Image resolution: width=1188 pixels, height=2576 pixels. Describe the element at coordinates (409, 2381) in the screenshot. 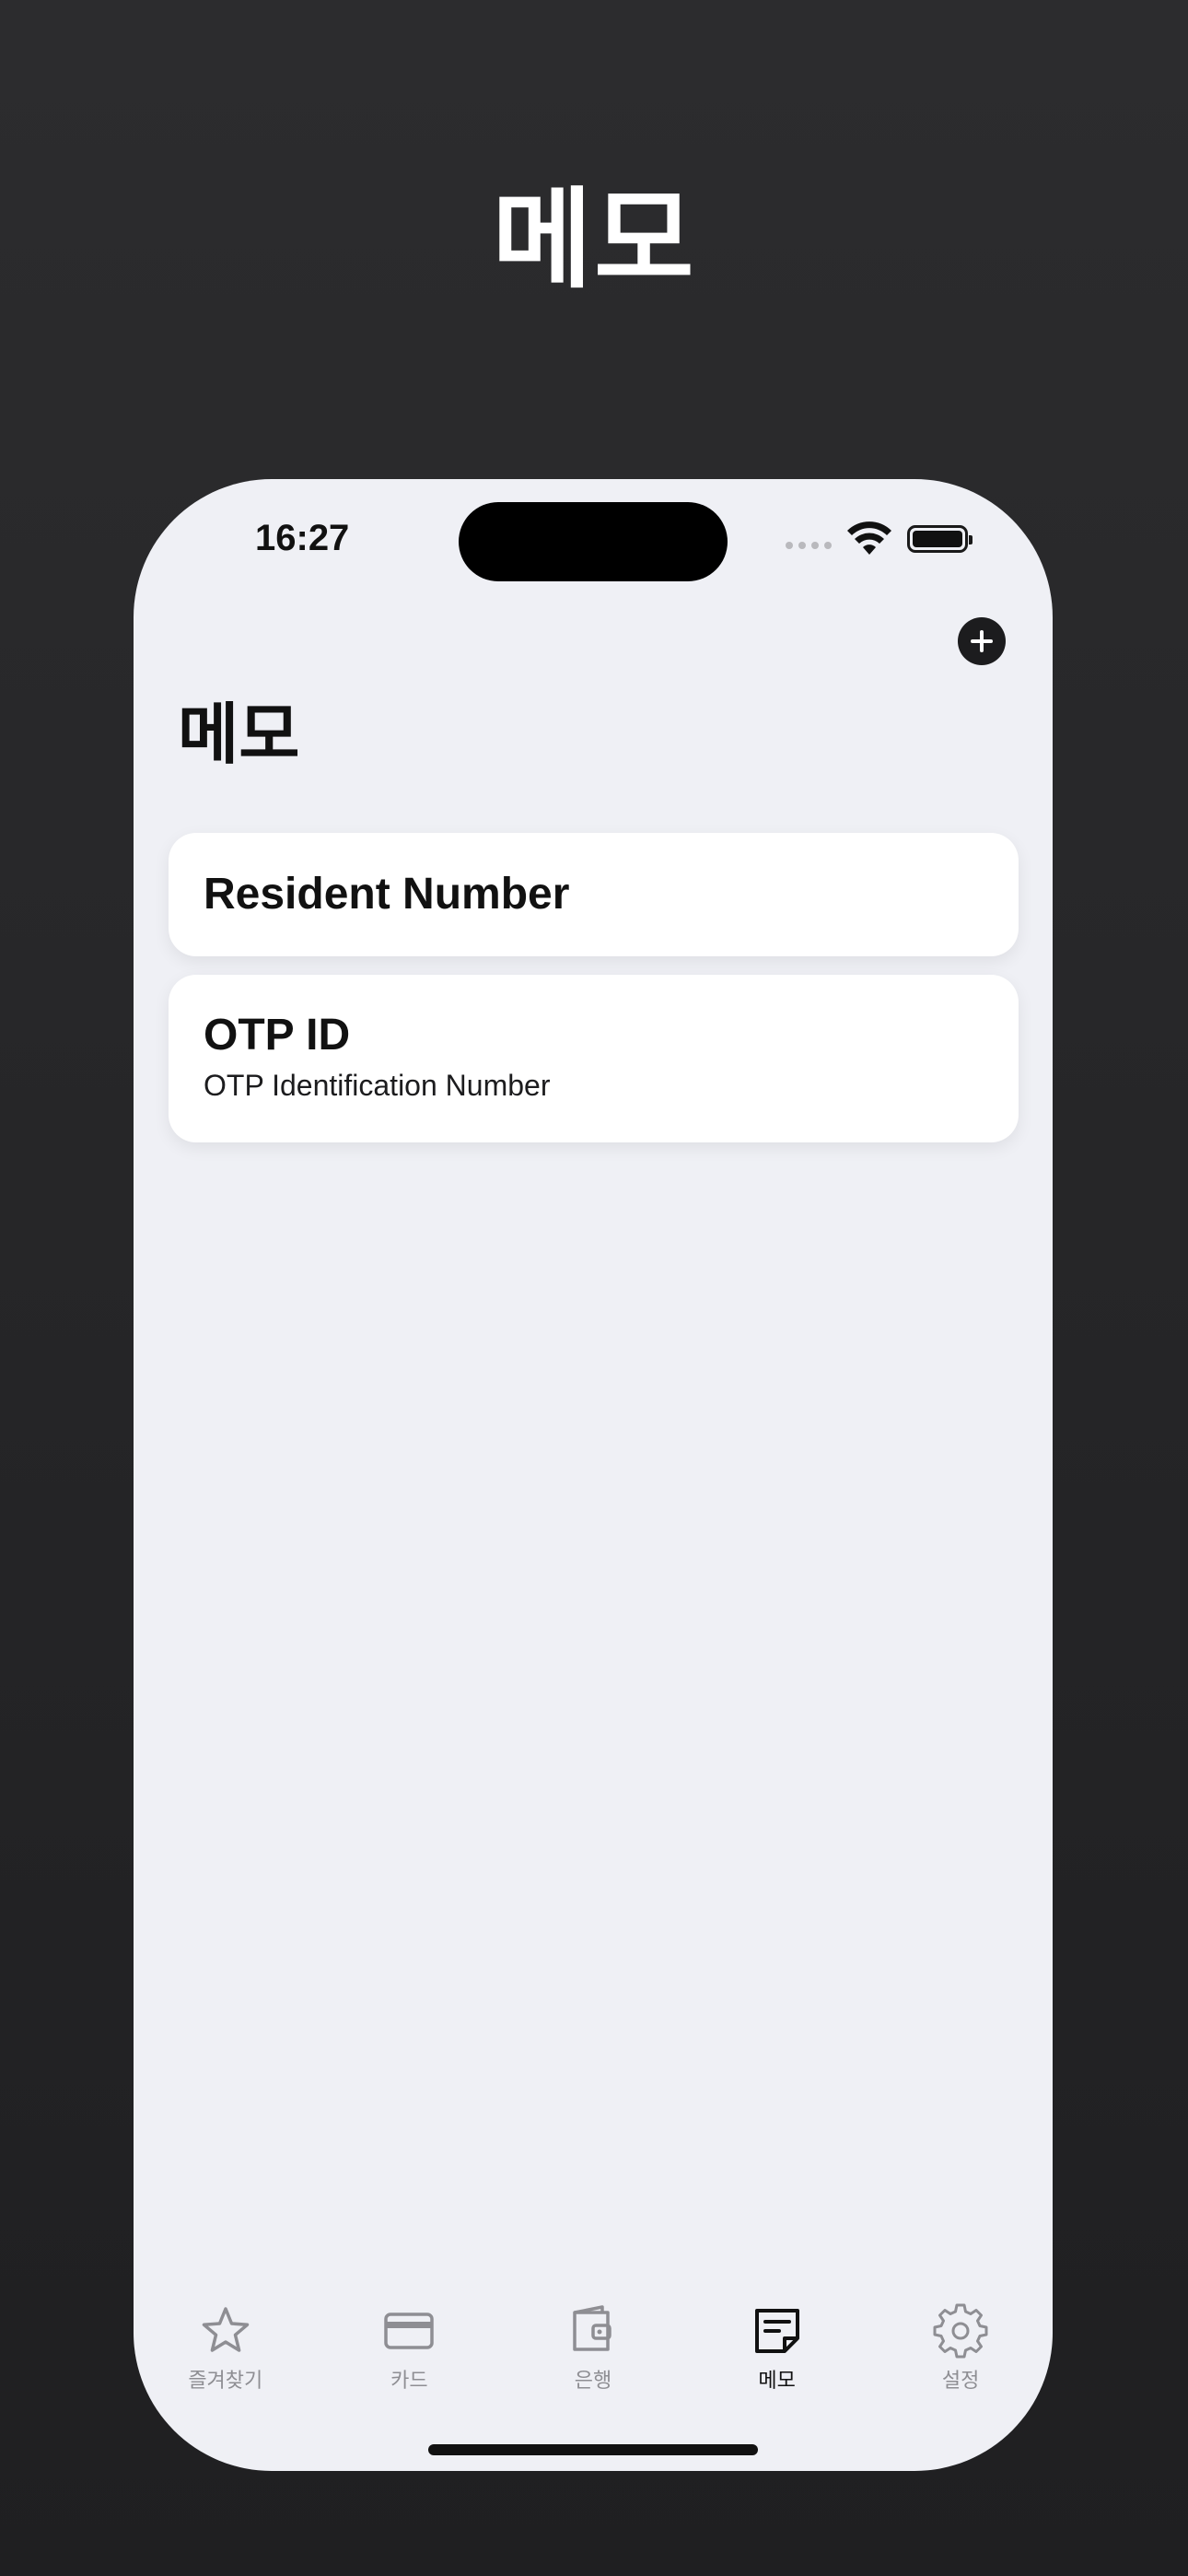

I see `tab-label: 카드` at that location.